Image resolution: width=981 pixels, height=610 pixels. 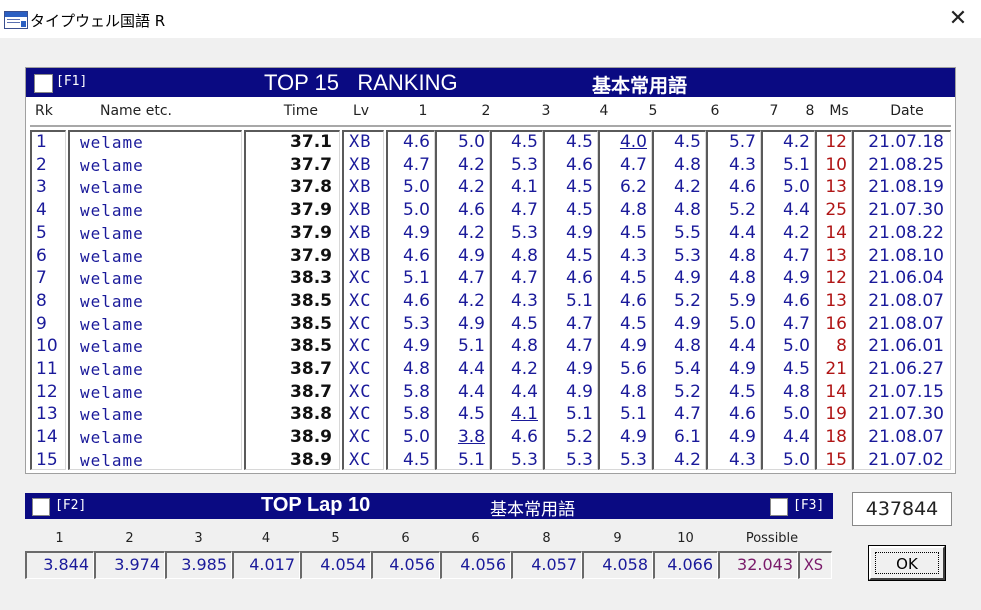 I want to click on ms-cell: 16, so click(x=836, y=323).